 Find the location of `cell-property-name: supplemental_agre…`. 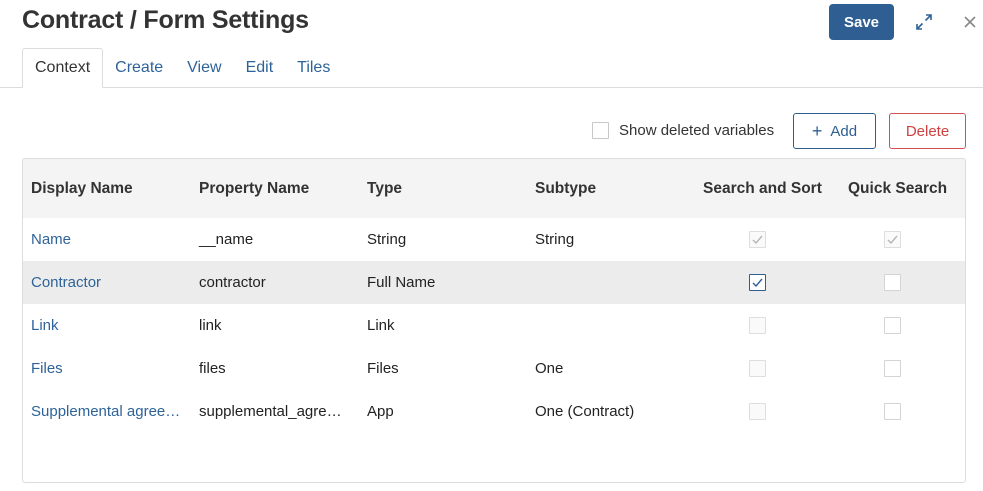

cell-property-name: supplemental_agre… is located at coordinates (270, 411).